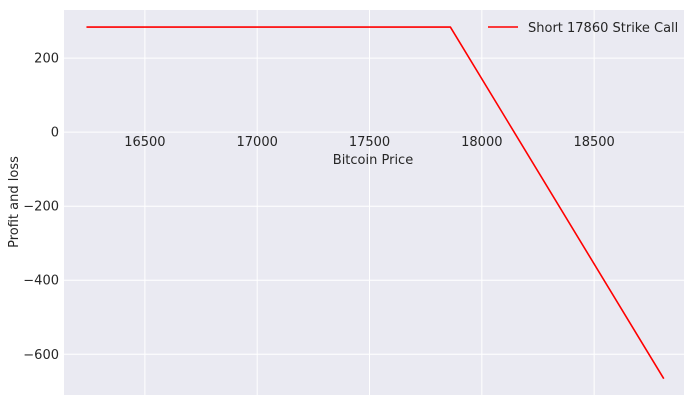 The height and width of the screenshot is (410, 693). What do you see at coordinates (14, 202) in the screenshot?
I see `y-axis-label: Profit and loss` at bounding box center [14, 202].